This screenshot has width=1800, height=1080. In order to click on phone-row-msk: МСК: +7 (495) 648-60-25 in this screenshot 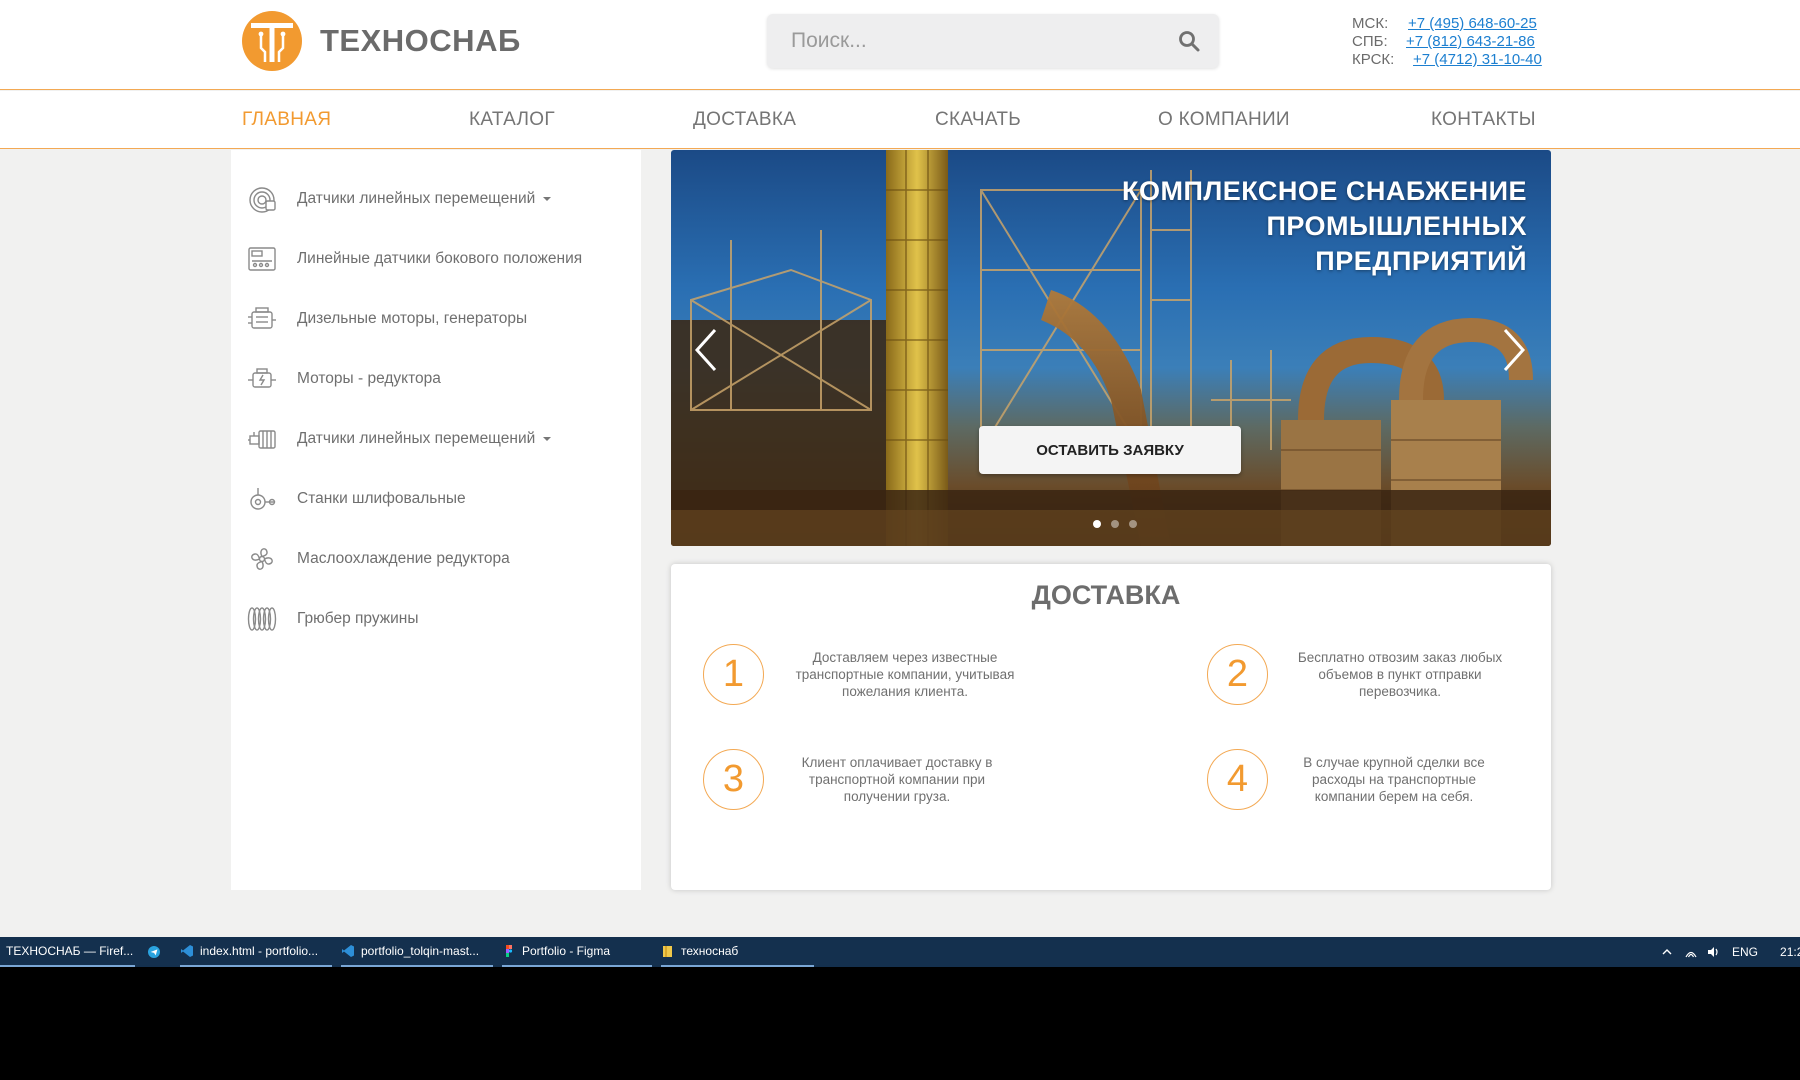, I will do `click(1447, 24)`.